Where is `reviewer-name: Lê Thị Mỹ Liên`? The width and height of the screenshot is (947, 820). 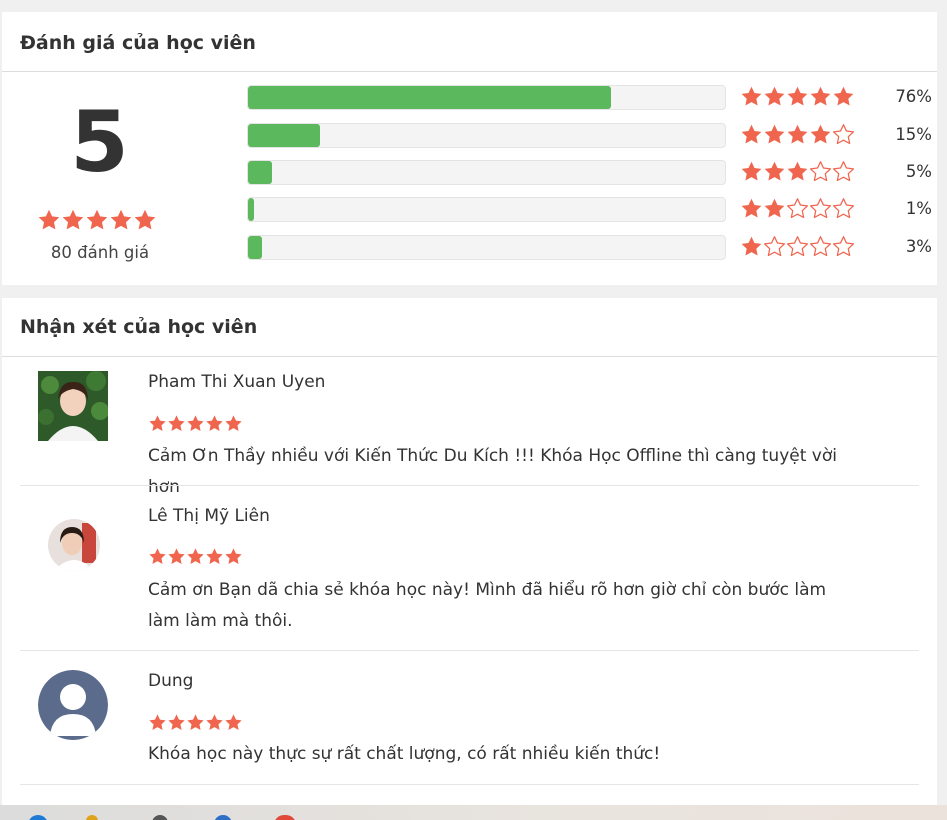 reviewer-name: Lê Thị Mỹ Liên is located at coordinates (209, 516).